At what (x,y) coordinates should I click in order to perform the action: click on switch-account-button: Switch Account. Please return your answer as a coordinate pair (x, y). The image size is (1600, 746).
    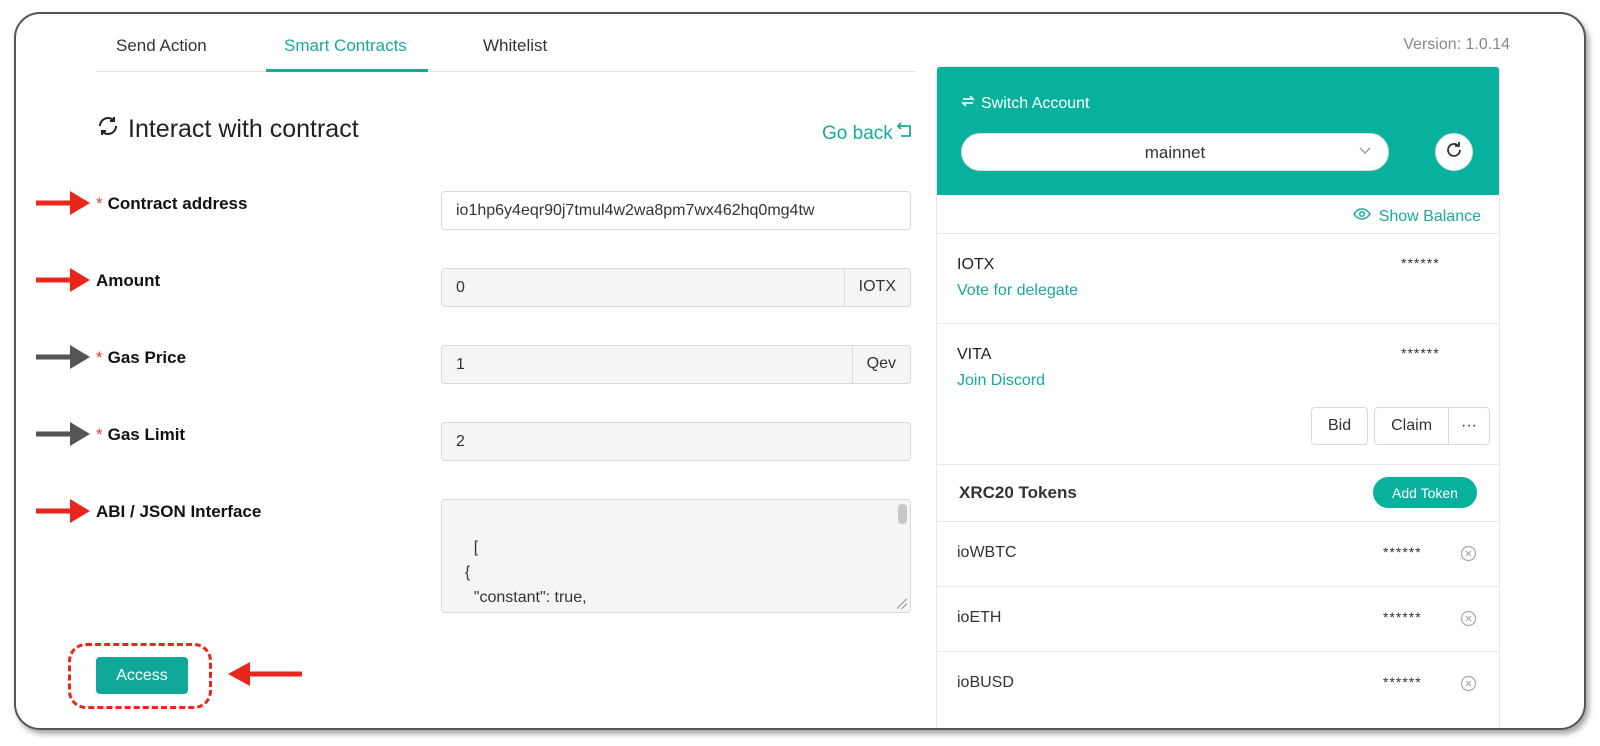
    Looking at the image, I should click on (1025, 103).